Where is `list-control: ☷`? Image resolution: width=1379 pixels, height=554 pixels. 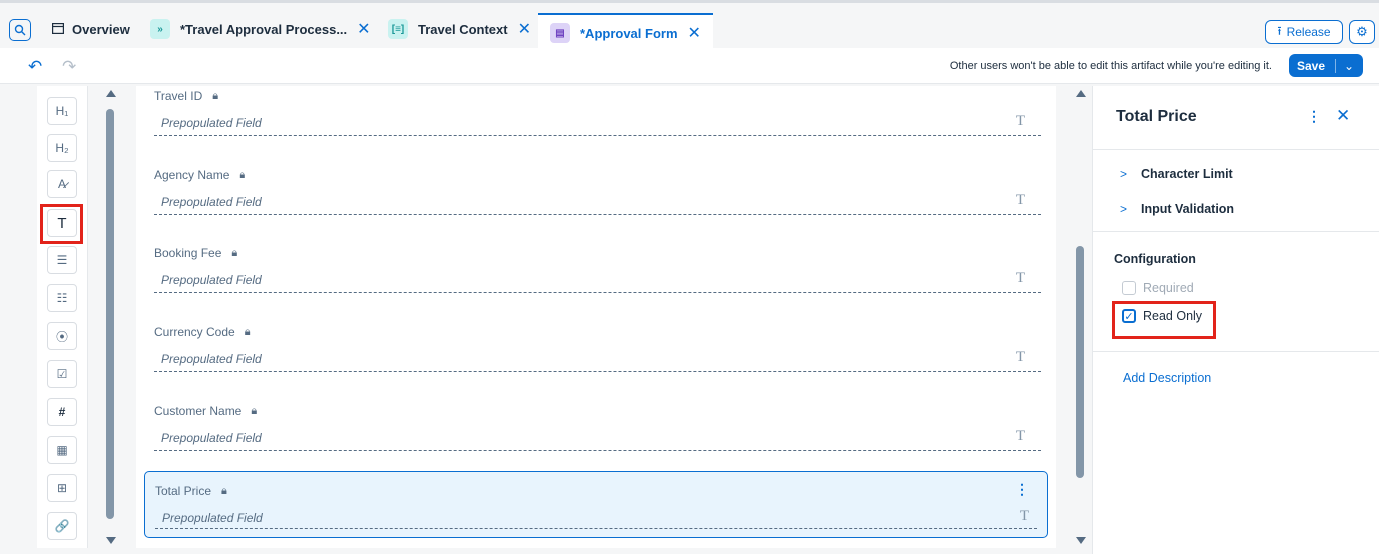 list-control: ☷ is located at coordinates (62, 298).